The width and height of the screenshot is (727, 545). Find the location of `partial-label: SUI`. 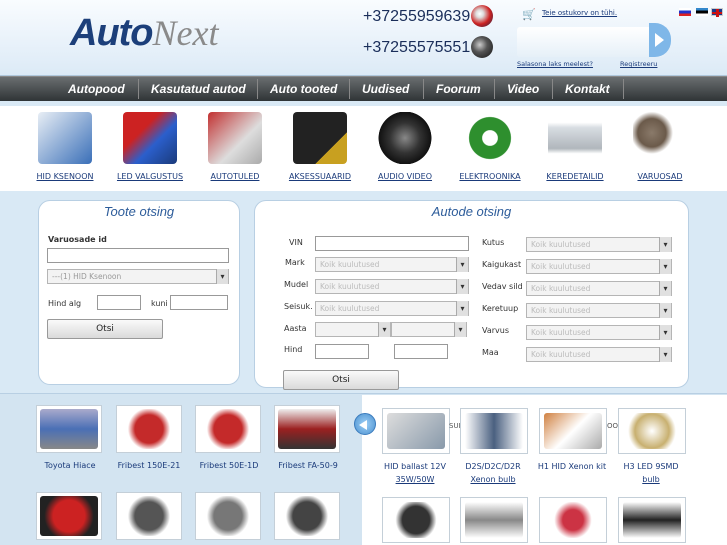

partial-label: SUI is located at coordinates (455, 426).